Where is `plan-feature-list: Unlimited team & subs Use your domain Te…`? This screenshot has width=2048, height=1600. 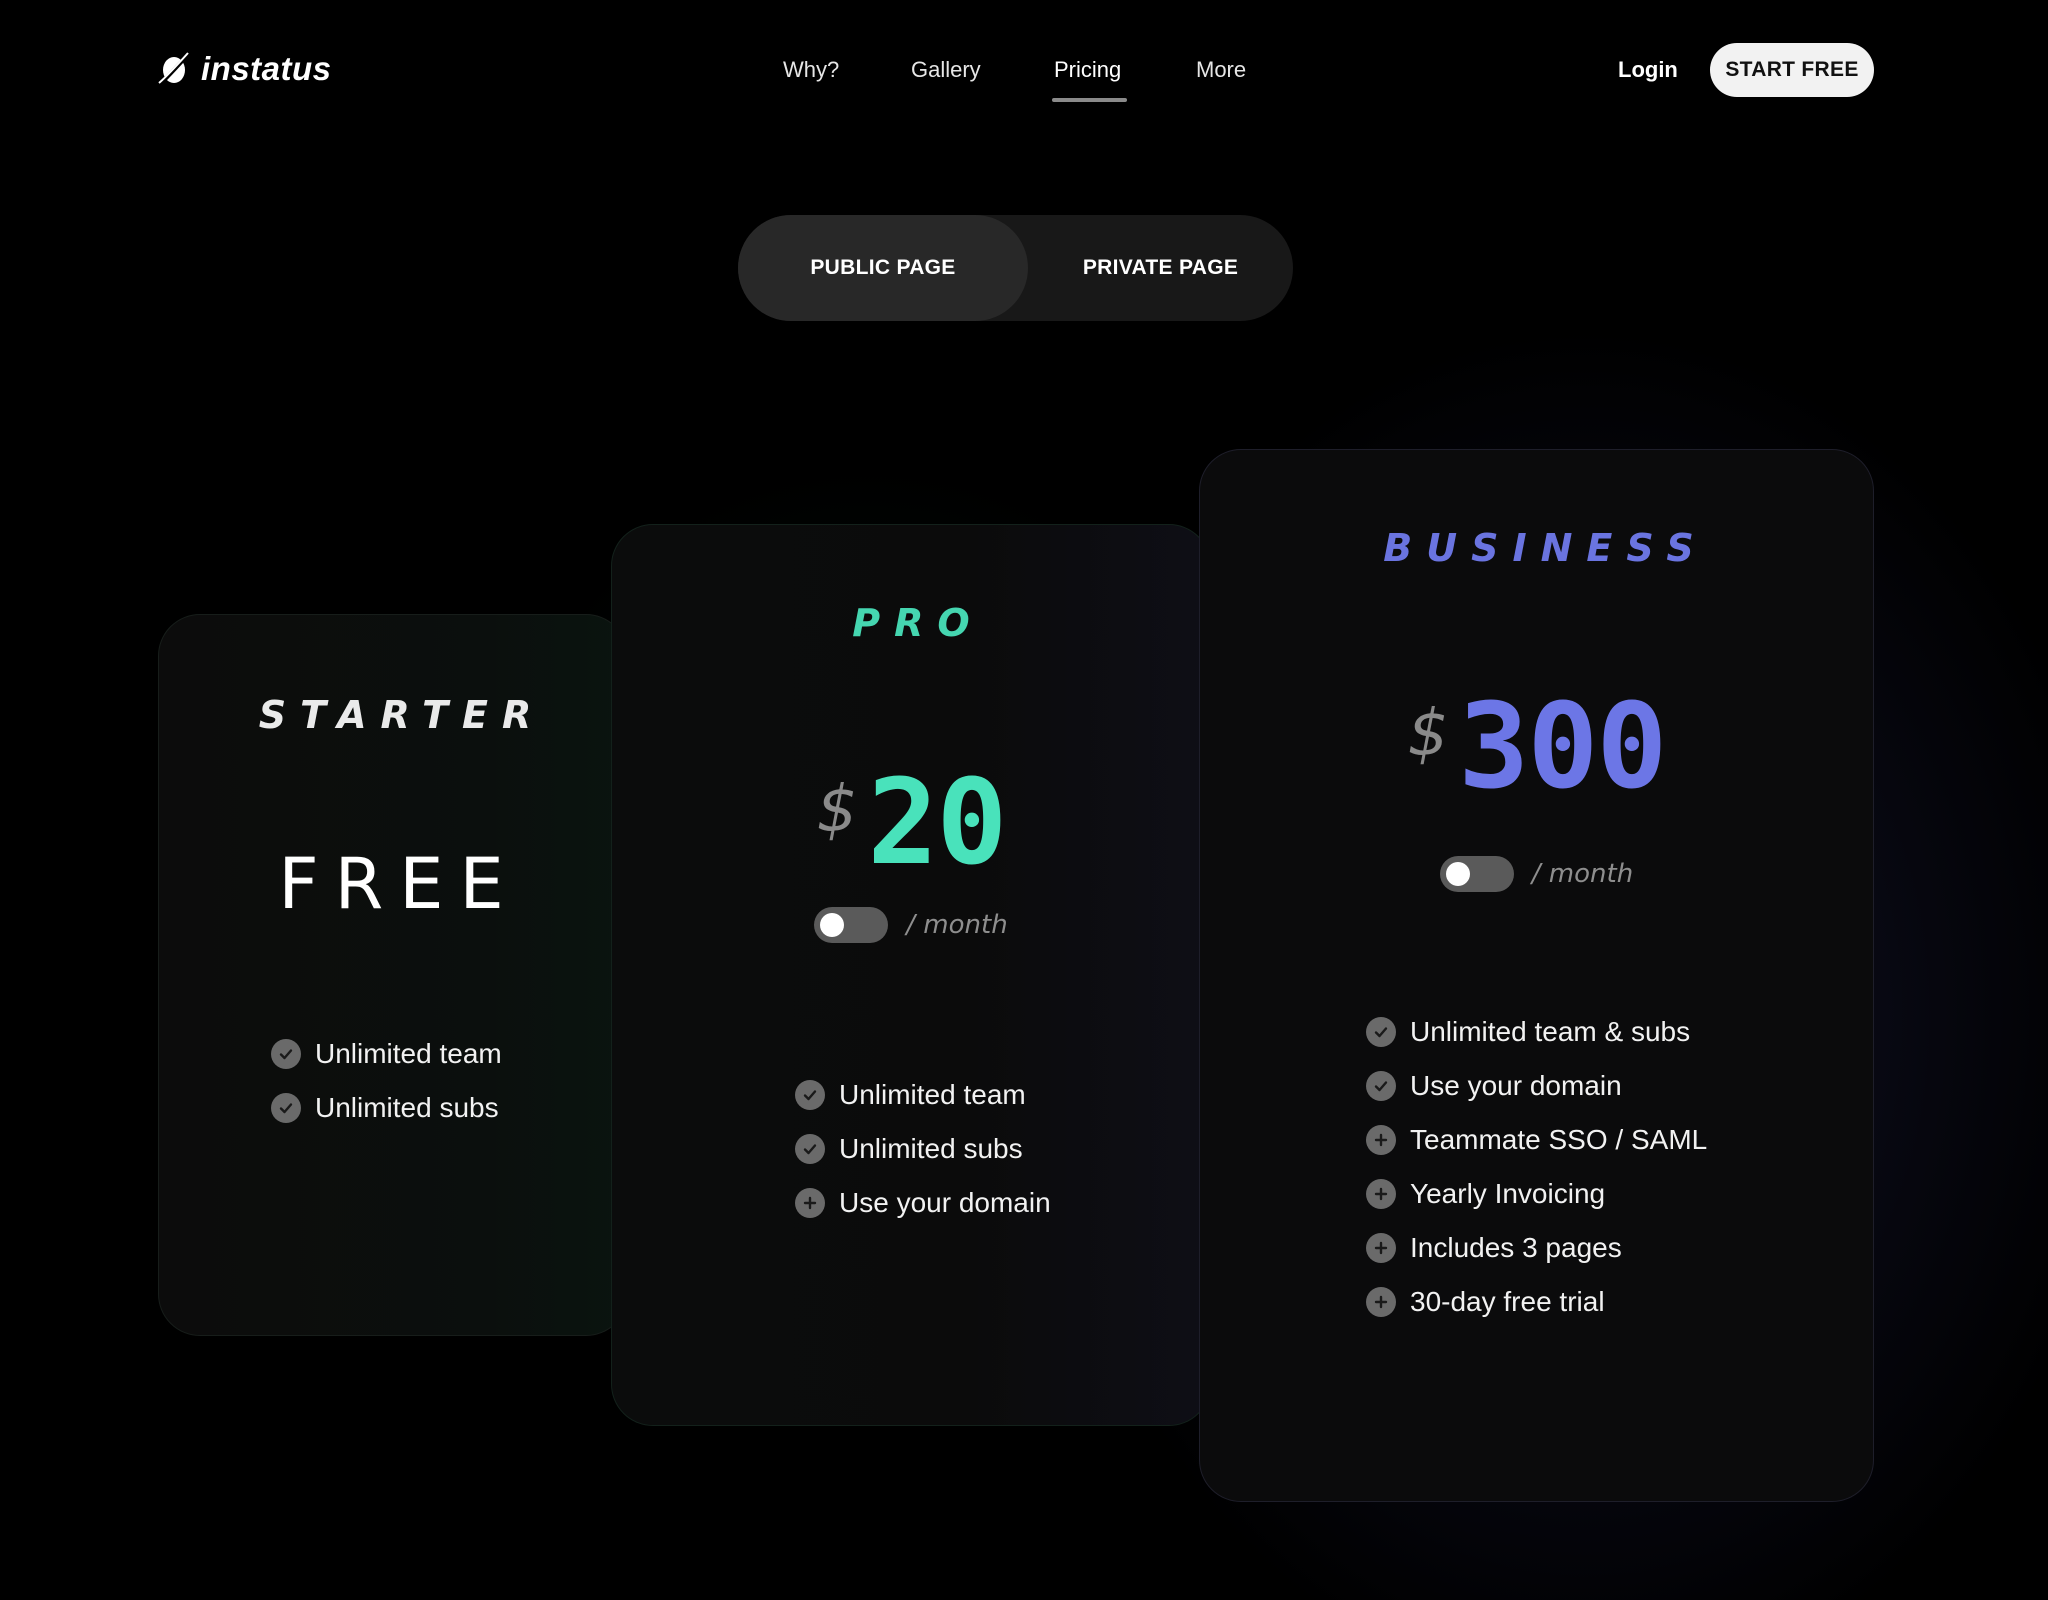
plan-feature-list: Unlimited team & subs Use your domain Te… is located at coordinates (1606, 1167).